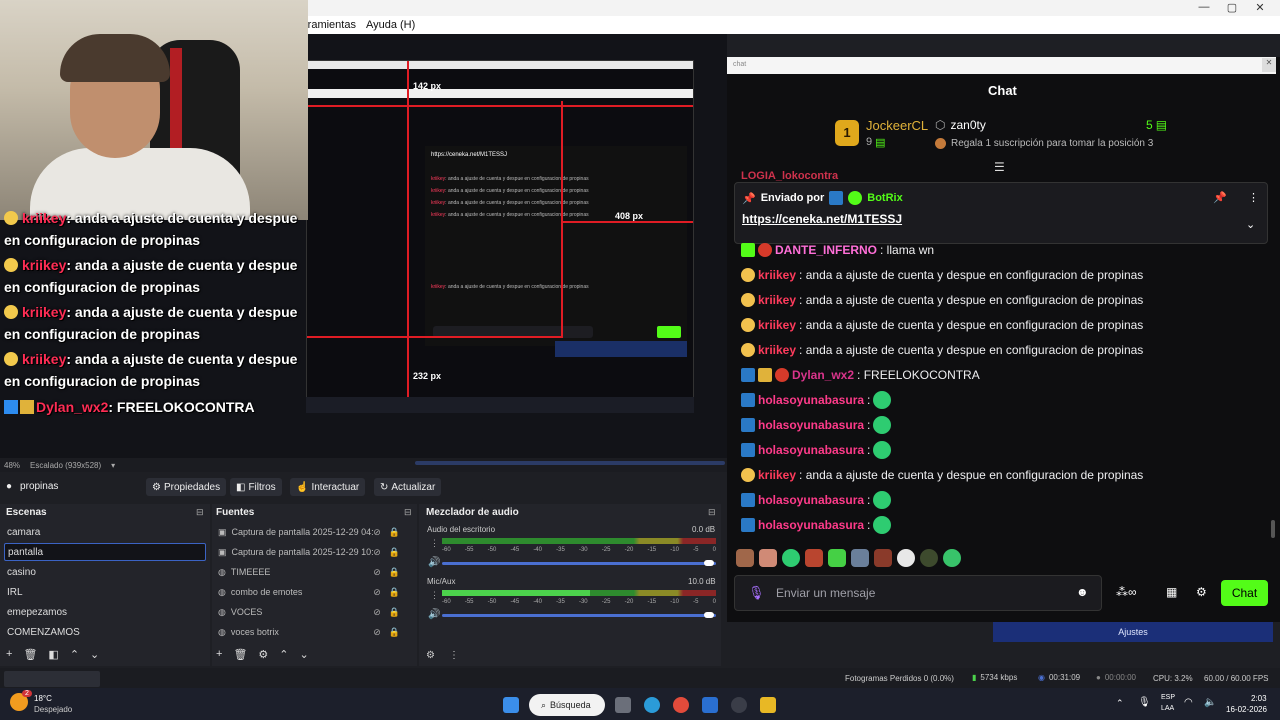 Image resolution: width=1280 pixels, height=720 pixels. I want to click on desktop-volume-slider, so click(579, 563).